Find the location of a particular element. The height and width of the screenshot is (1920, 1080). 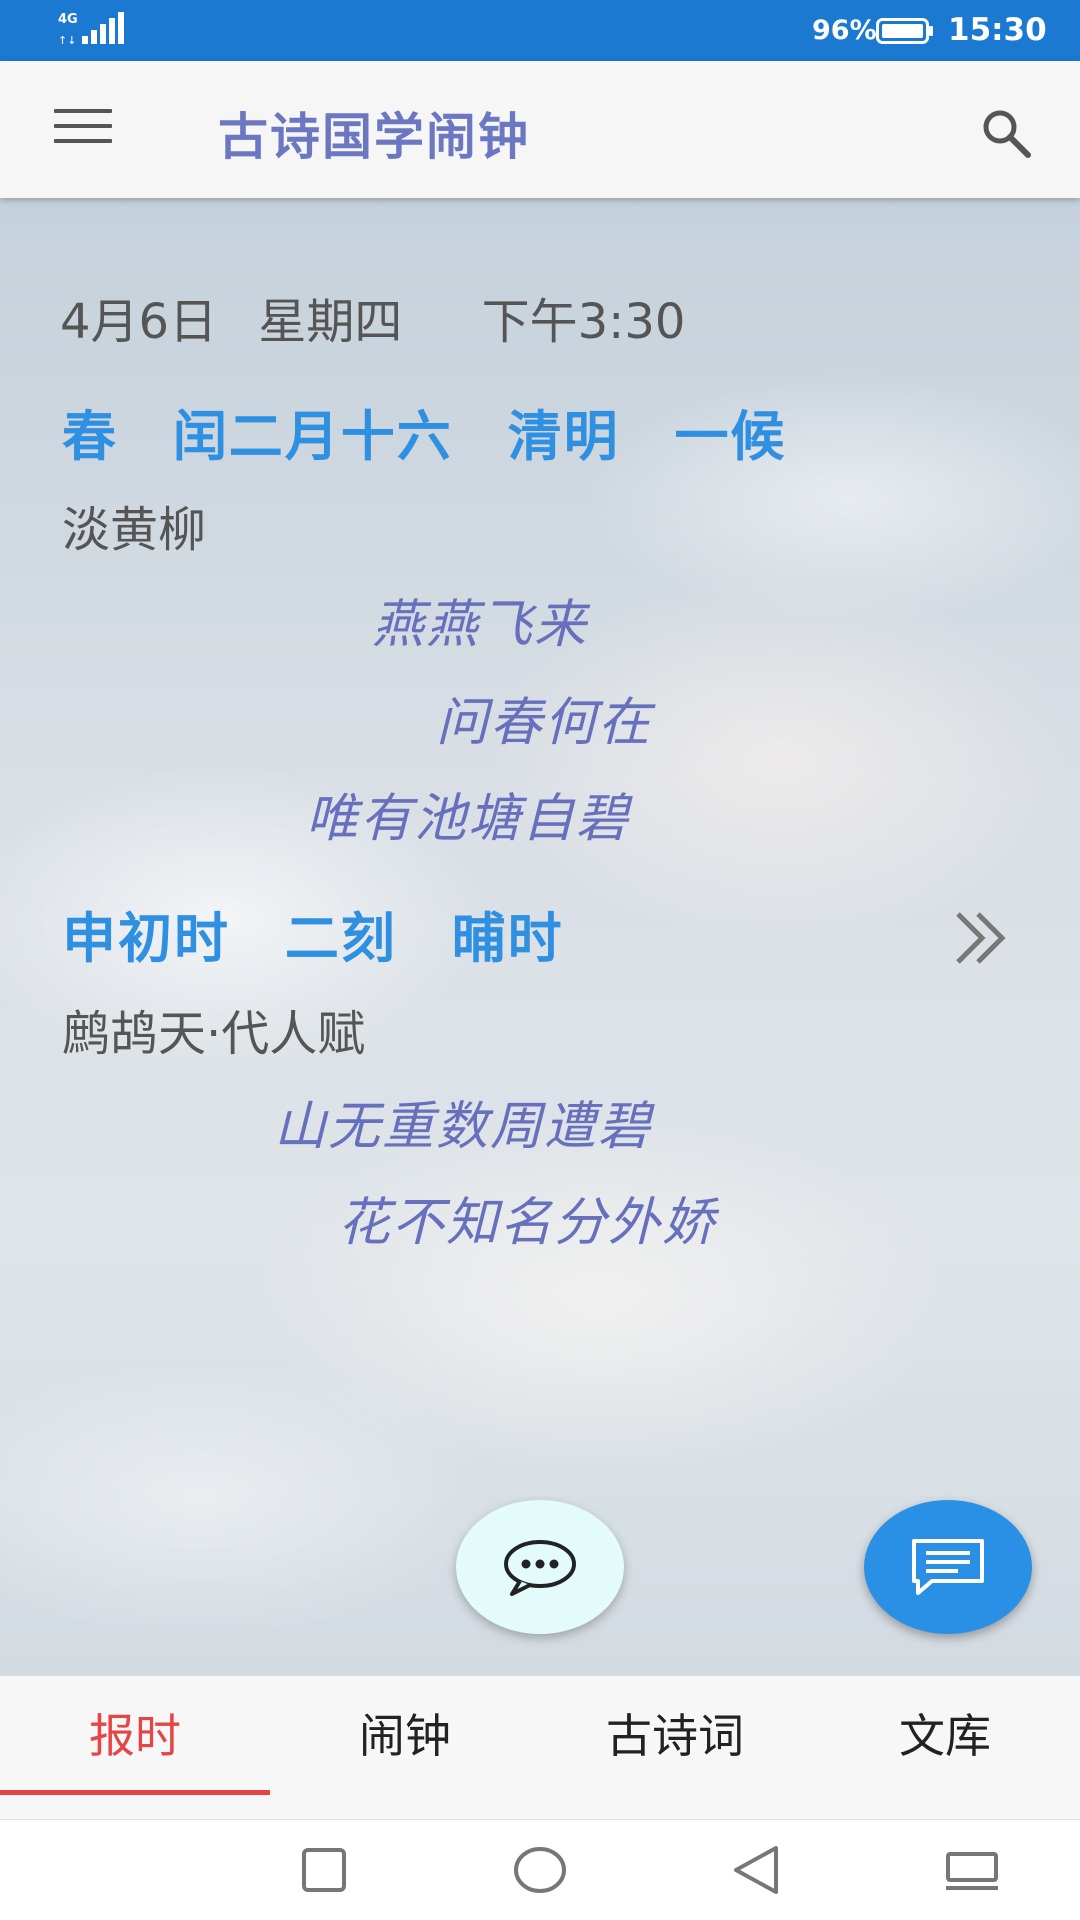

lunar-line: 春 闰二月十六 清明 一候 is located at coordinates (441, 431).